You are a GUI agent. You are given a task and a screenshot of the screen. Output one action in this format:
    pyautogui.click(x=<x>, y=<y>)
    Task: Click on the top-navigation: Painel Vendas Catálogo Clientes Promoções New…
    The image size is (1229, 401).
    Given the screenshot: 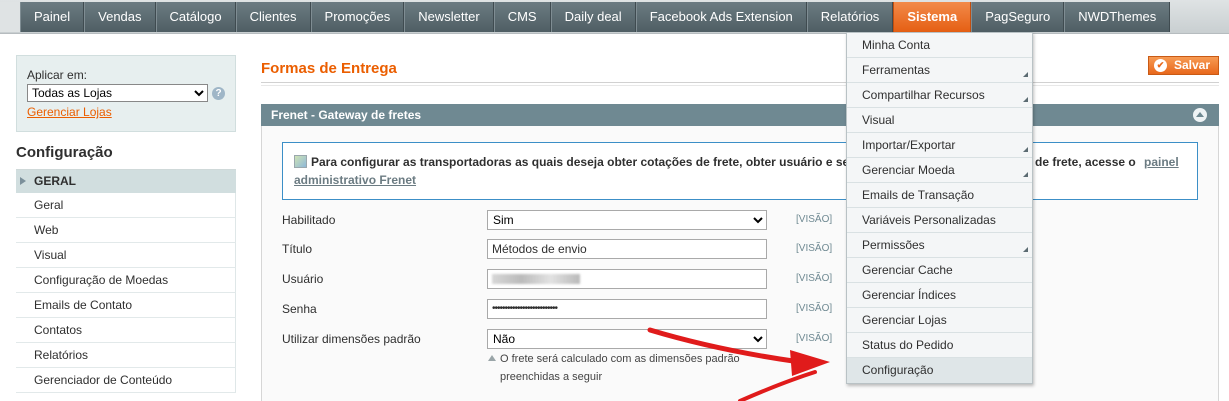 What is the action you would take?
    pyautogui.click(x=614, y=17)
    